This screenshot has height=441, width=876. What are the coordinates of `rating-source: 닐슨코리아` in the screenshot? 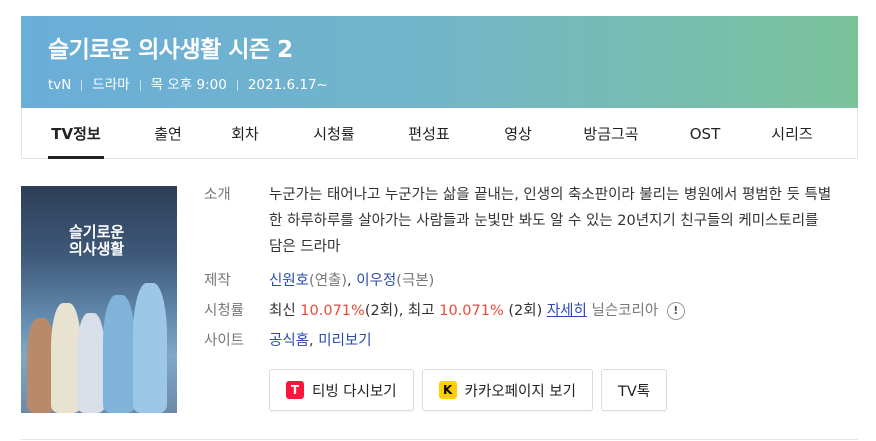 It's located at (625, 311).